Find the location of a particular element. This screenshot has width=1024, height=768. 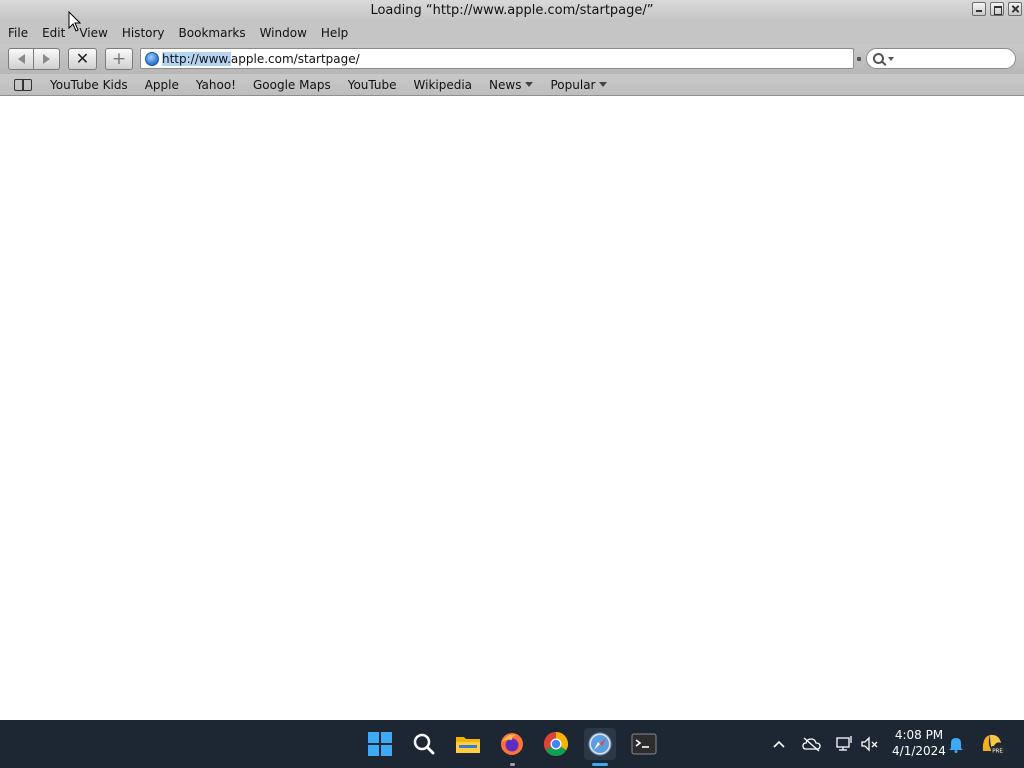

firefox-running-indicator is located at coordinates (512, 764).